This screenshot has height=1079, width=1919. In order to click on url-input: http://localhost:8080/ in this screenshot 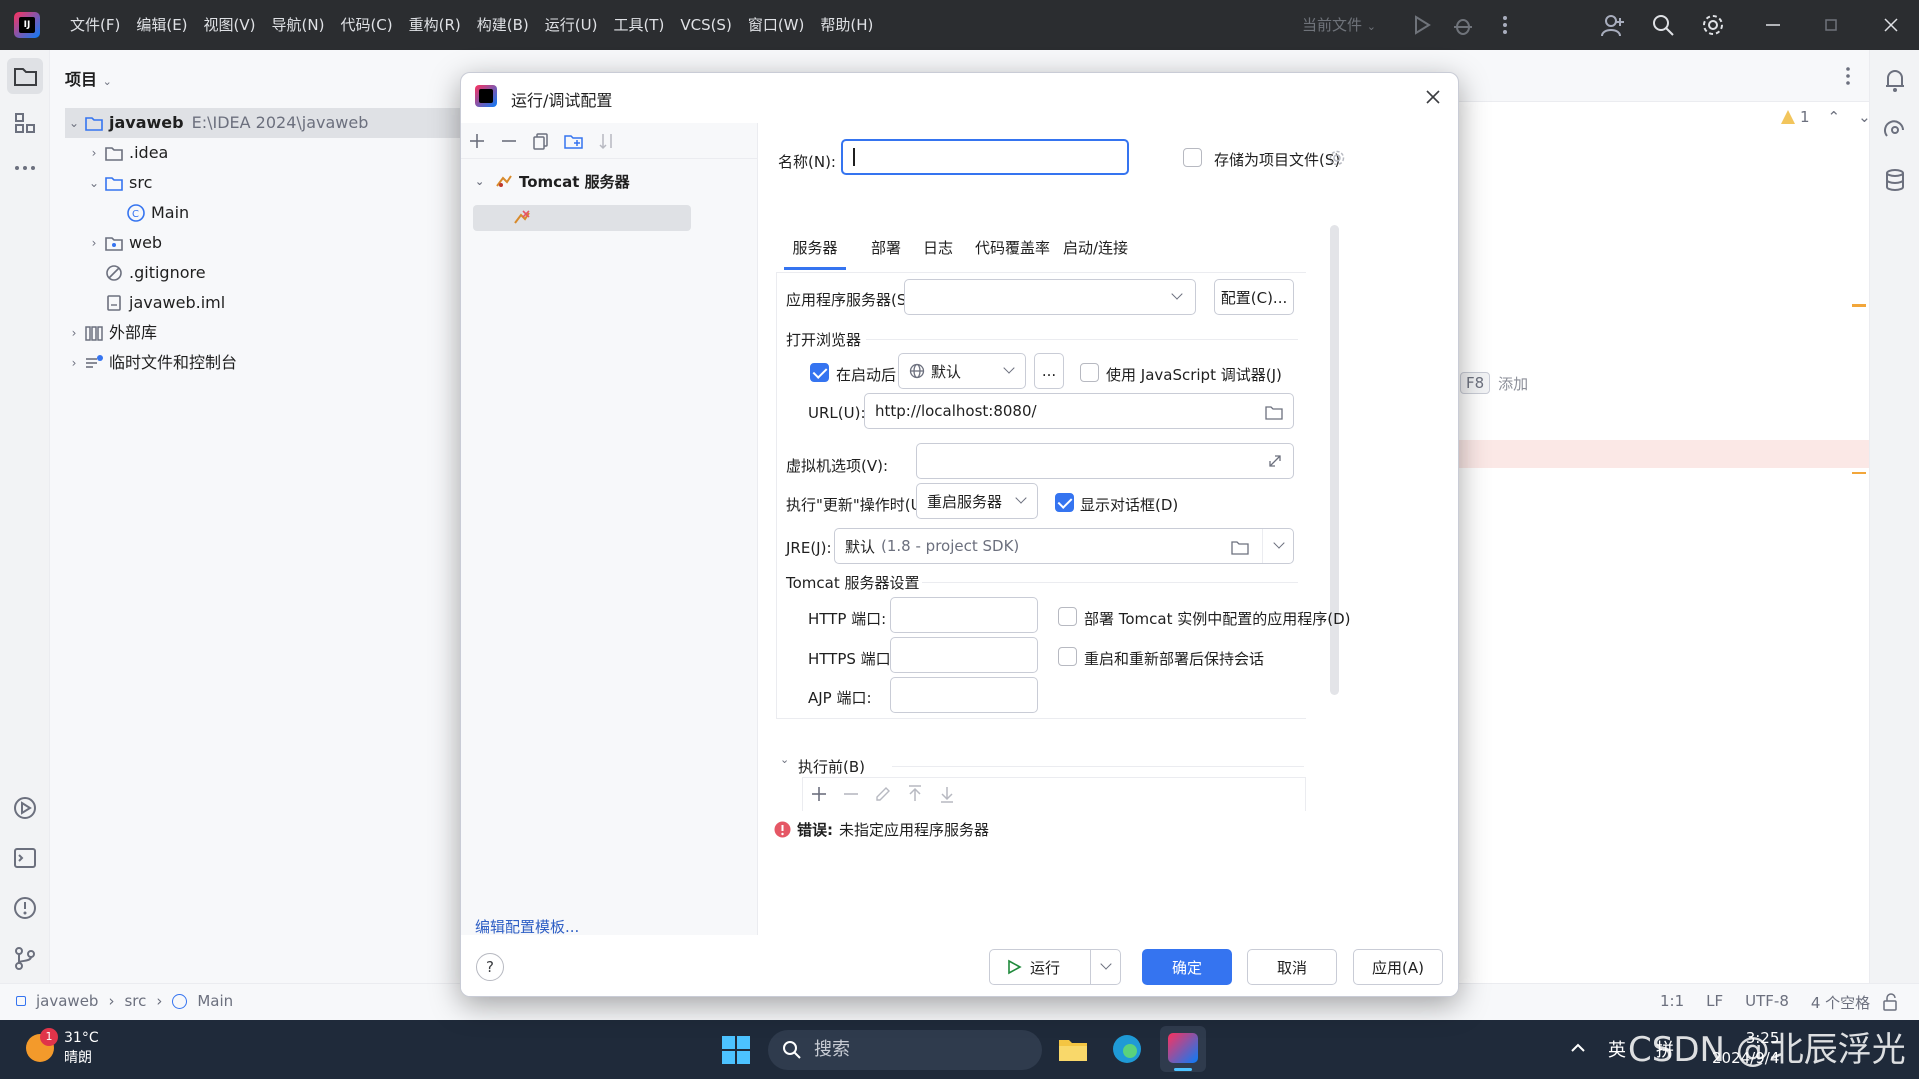, I will do `click(1079, 411)`.